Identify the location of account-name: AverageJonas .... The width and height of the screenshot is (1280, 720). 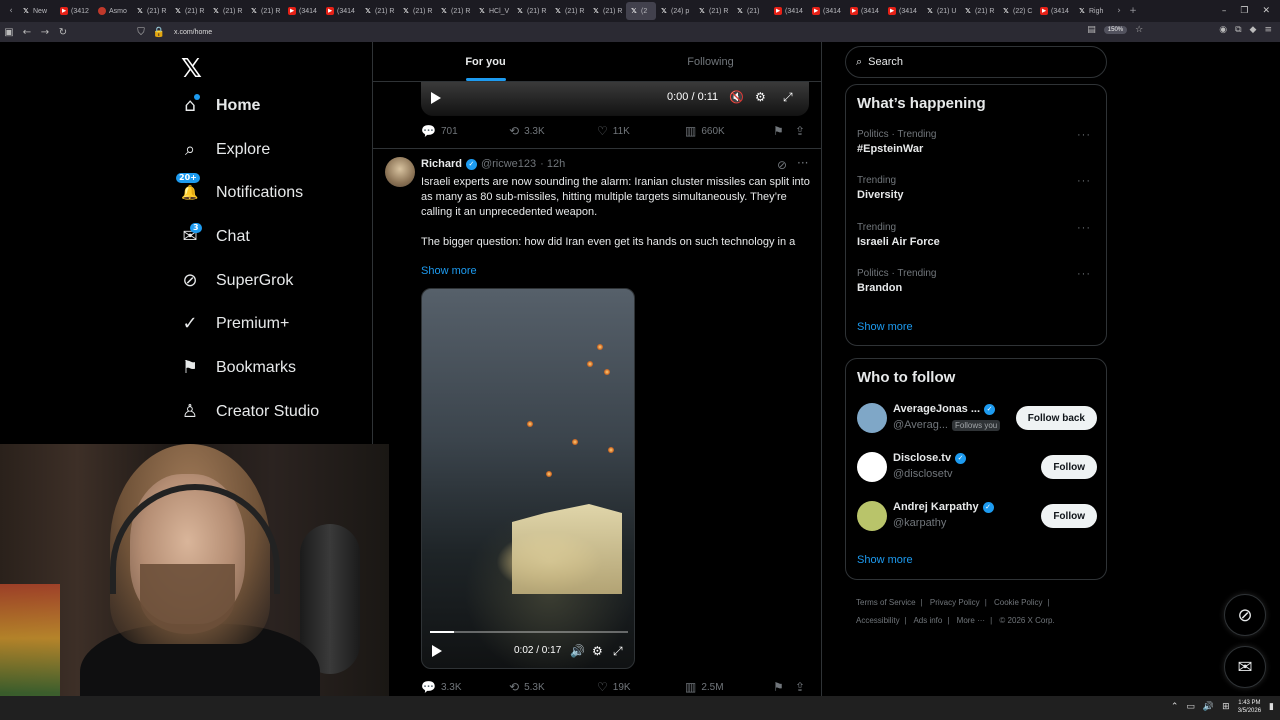
(936, 409).